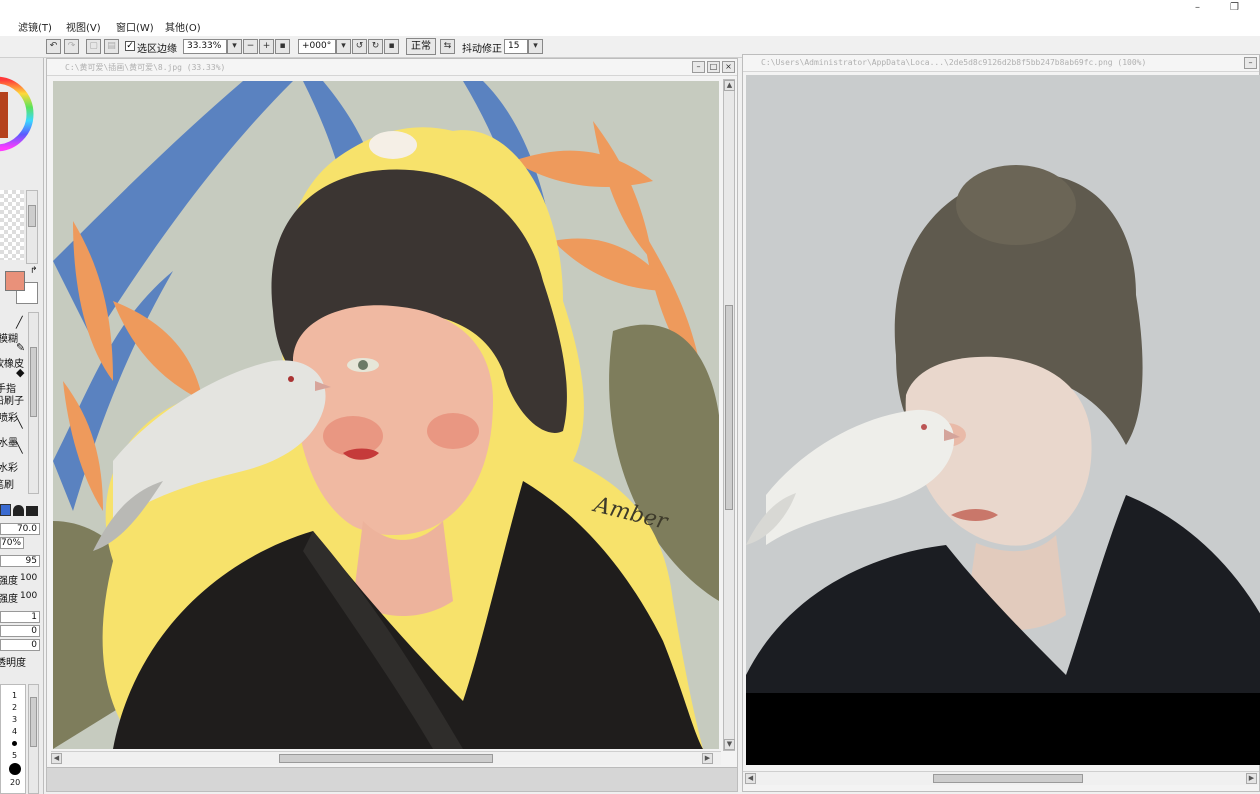 The width and height of the screenshot is (1260, 794). I want to click on color-wheel, so click(18, 112).